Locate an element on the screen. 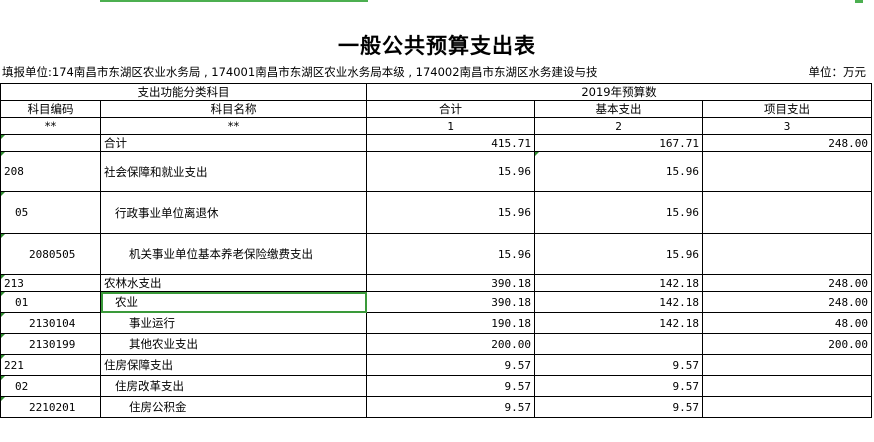 The image size is (874, 442). table-row: 05 行政事业单位离退休 15.96 15.96 is located at coordinates (436, 212).